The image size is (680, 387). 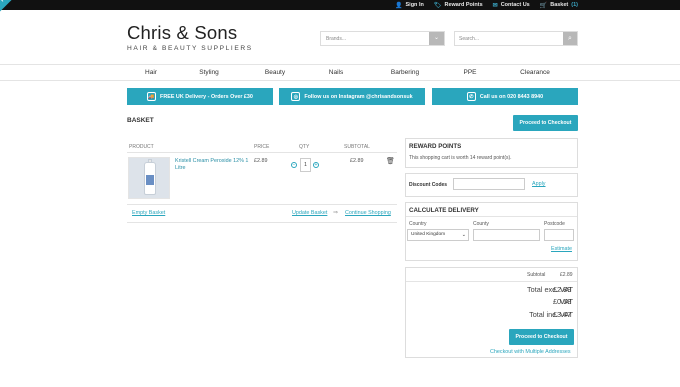 I want to click on basket-label: Basket, so click(x=559, y=5).